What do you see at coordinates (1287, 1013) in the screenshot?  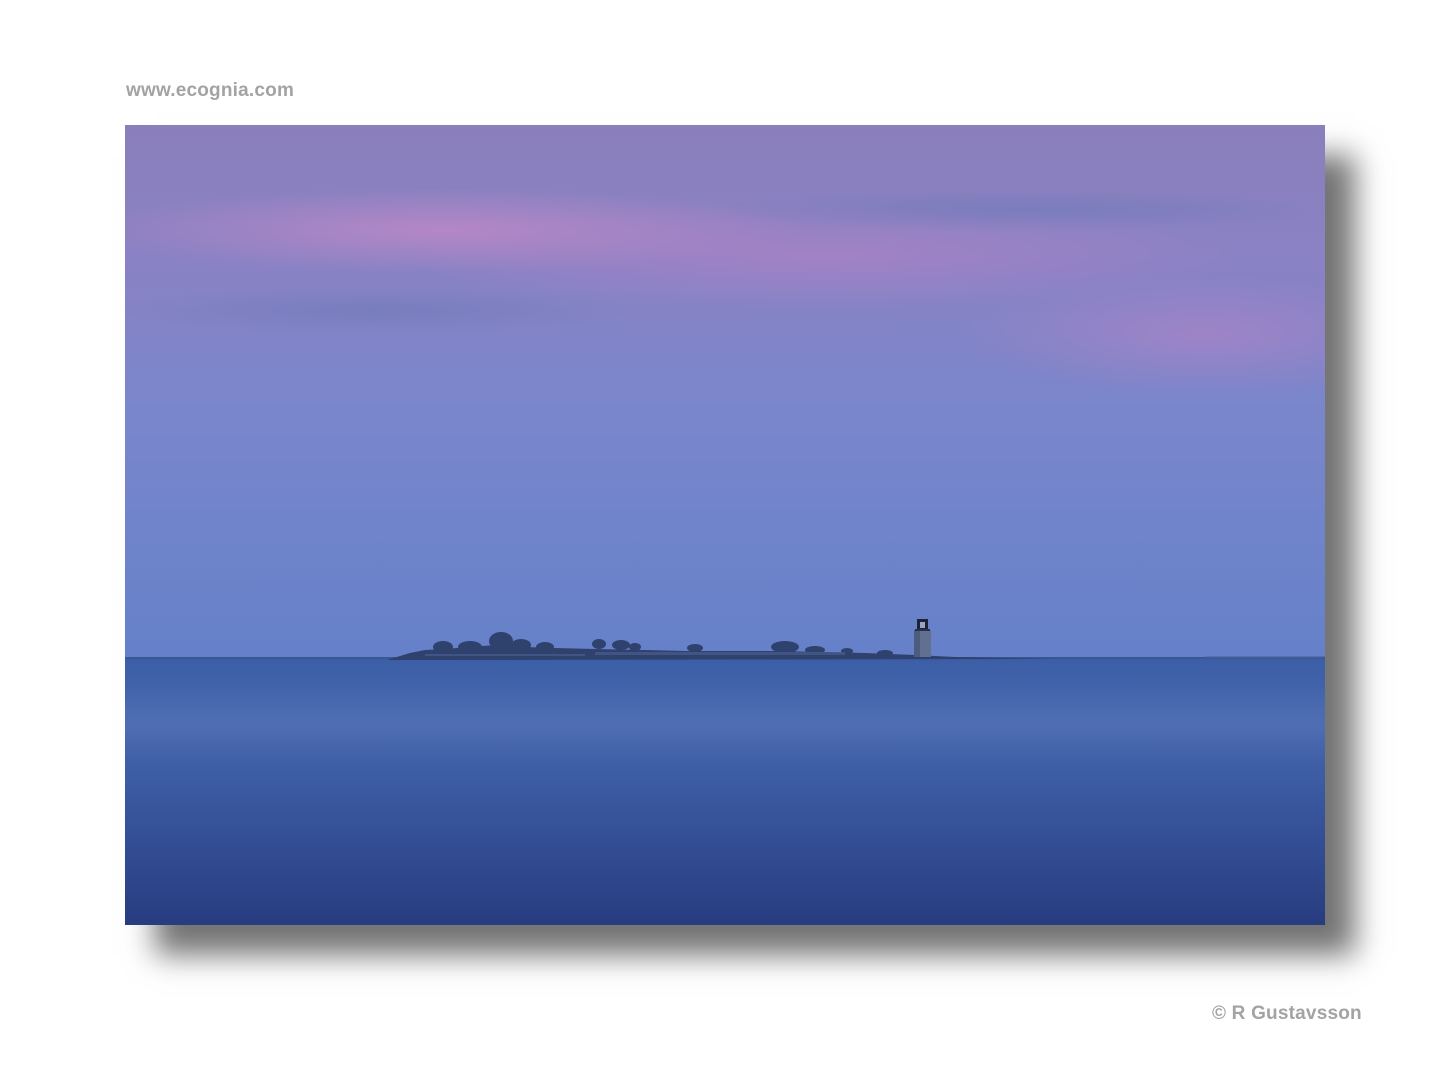 I see `copyright: © R Gustavsson` at bounding box center [1287, 1013].